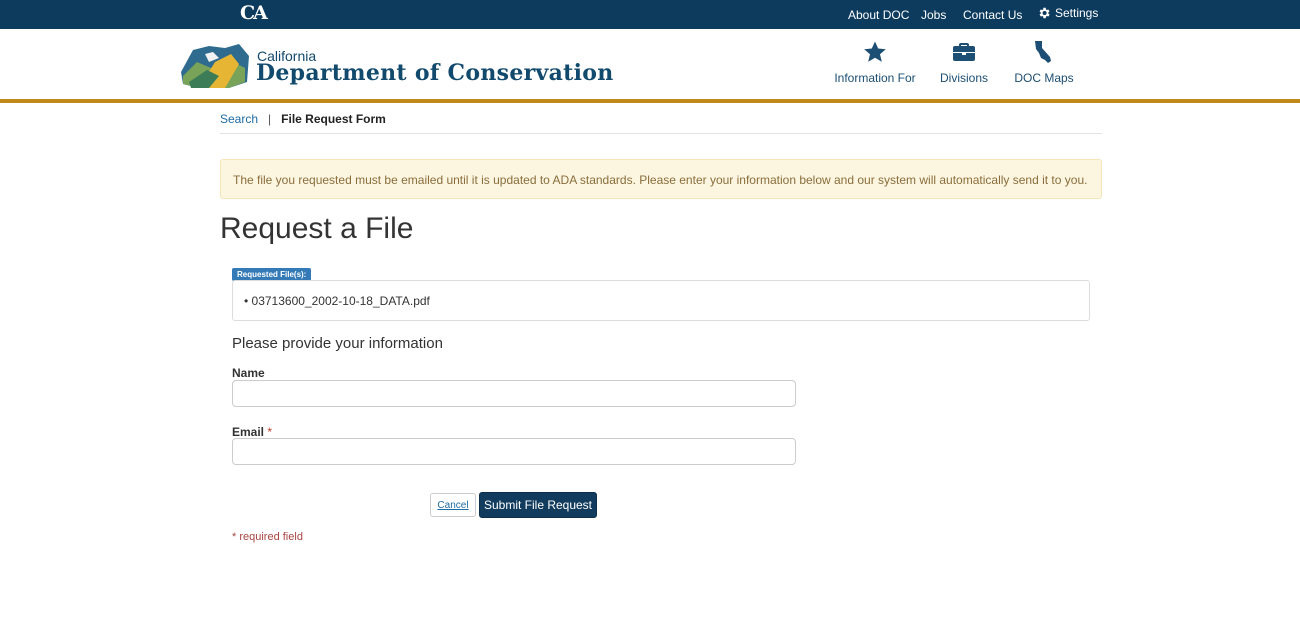 This screenshot has width=1300, height=633. What do you see at coordinates (1077, 13) in the screenshot?
I see `settings-label: Settings` at bounding box center [1077, 13].